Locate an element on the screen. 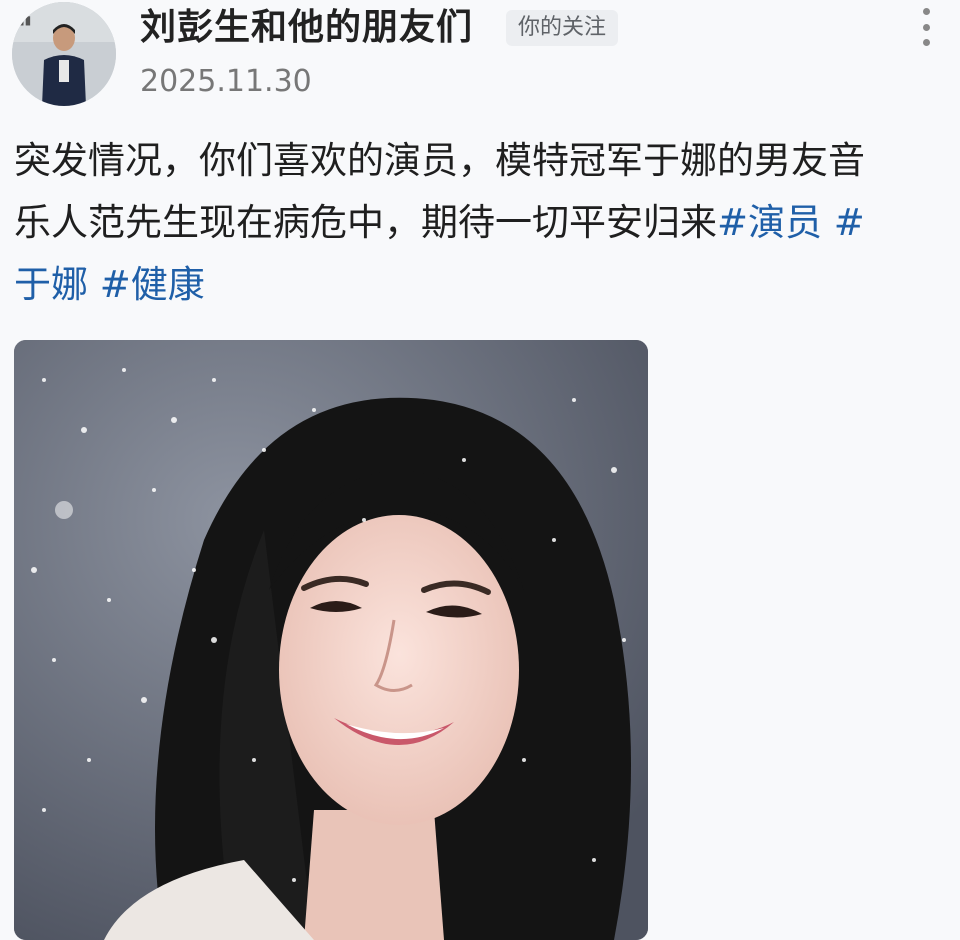 Image resolution: width=960 pixels, height=940 pixels. post-text-segment: 乐人范先生现在病危中，期待一切平安归来 is located at coordinates (365, 222).